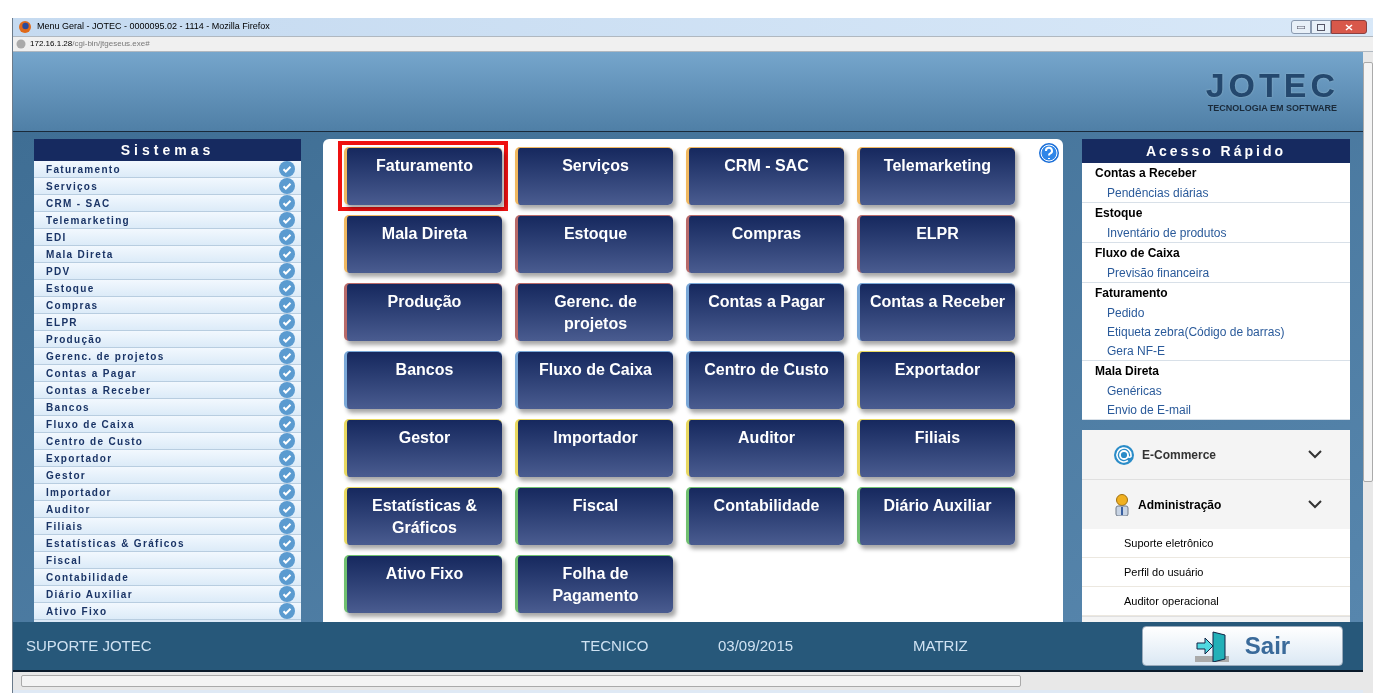  I want to click on sidebar-item: Contabilidade, so click(167, 577).